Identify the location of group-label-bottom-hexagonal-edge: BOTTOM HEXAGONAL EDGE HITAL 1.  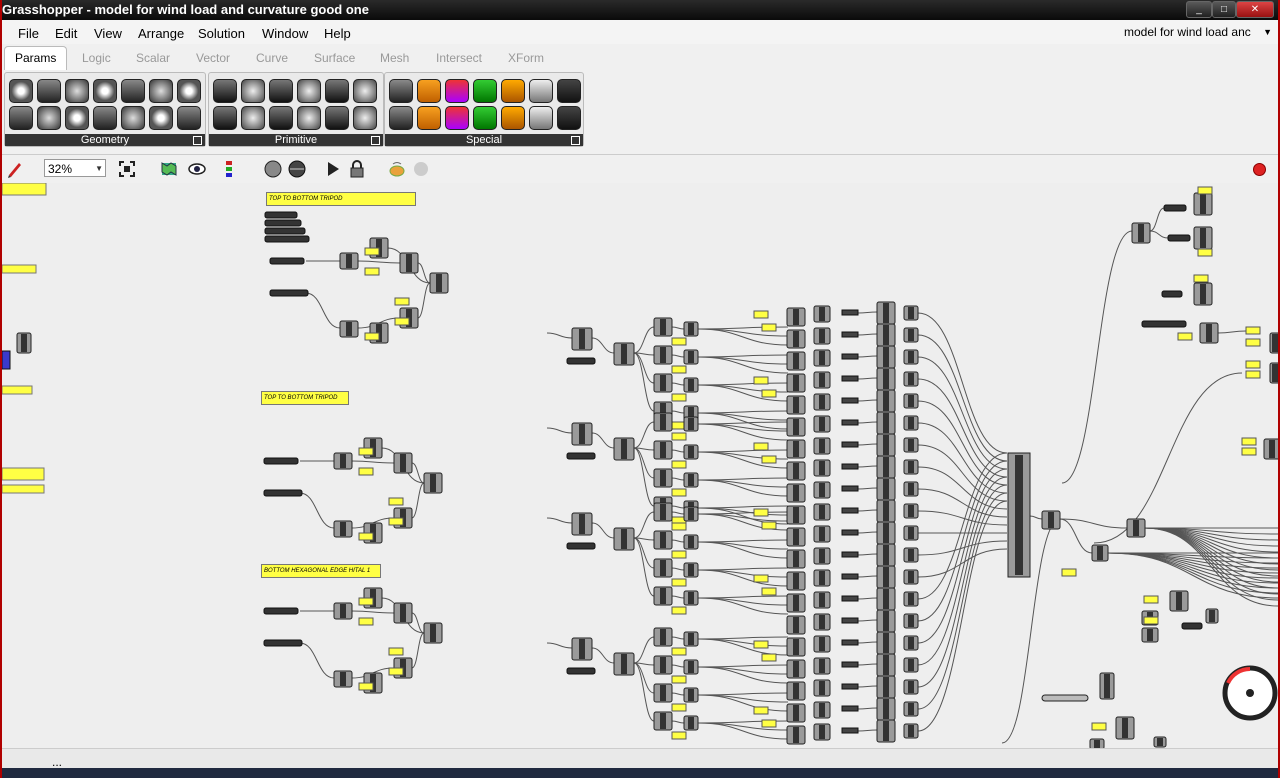
(321, 571).